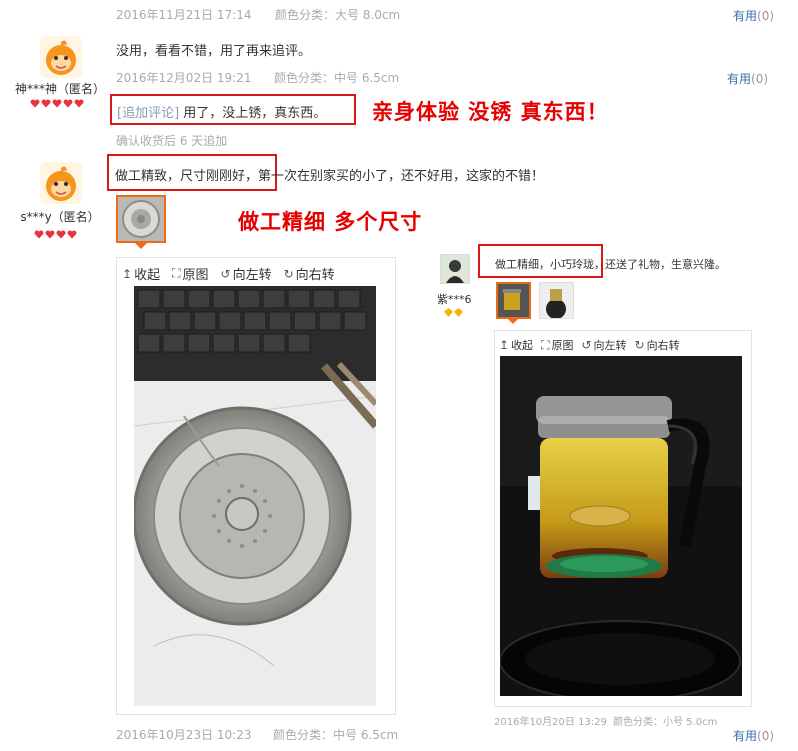  I want to click on reviewer-name: 紫***6, so click(454, 299).